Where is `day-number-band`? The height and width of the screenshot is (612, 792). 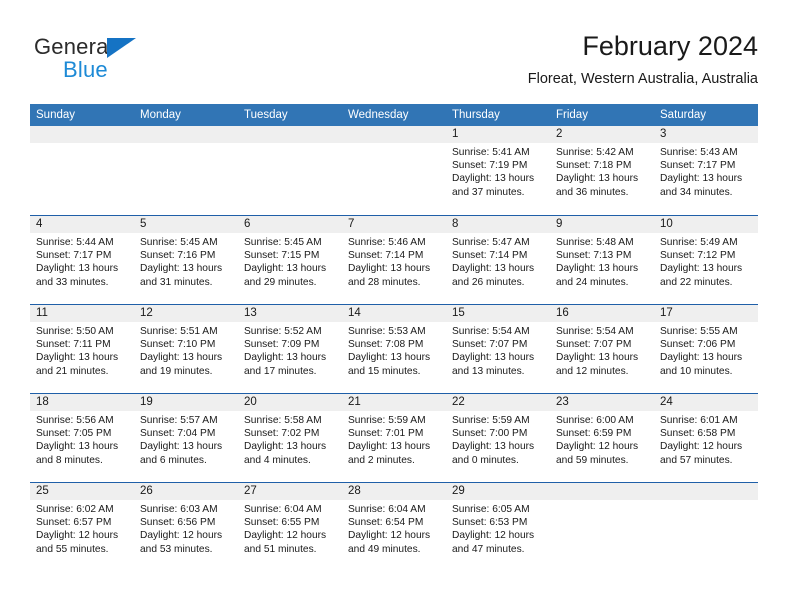 day-number-band is located at coordinates (82, 134).